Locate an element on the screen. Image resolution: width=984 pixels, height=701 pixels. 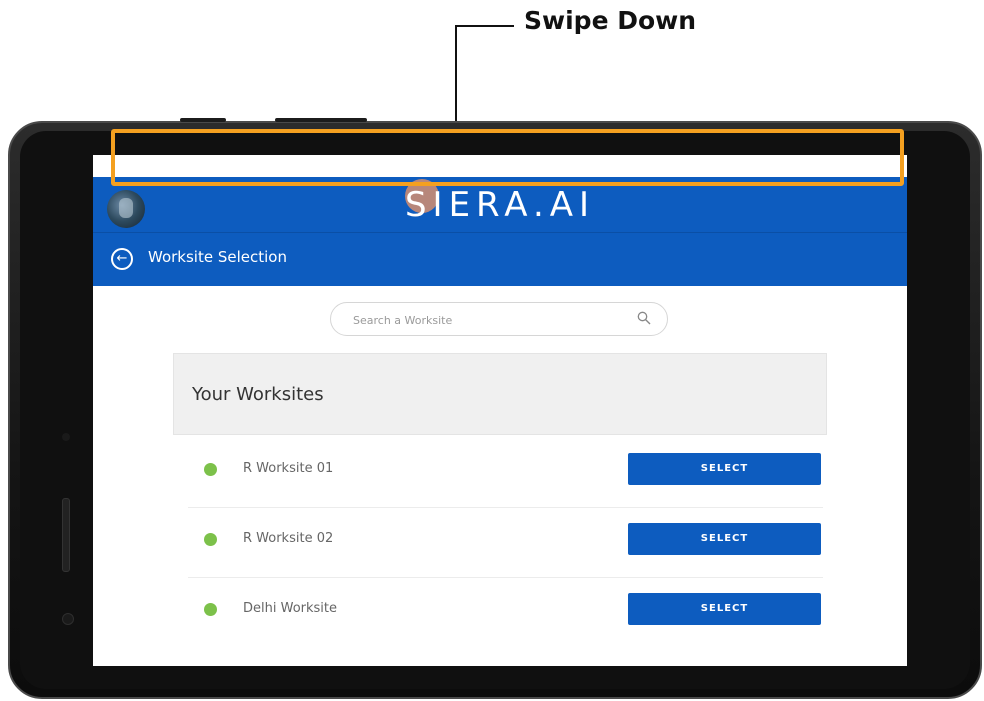
arrow-left-circle-icon: ← is located at coordinates (122, 259).